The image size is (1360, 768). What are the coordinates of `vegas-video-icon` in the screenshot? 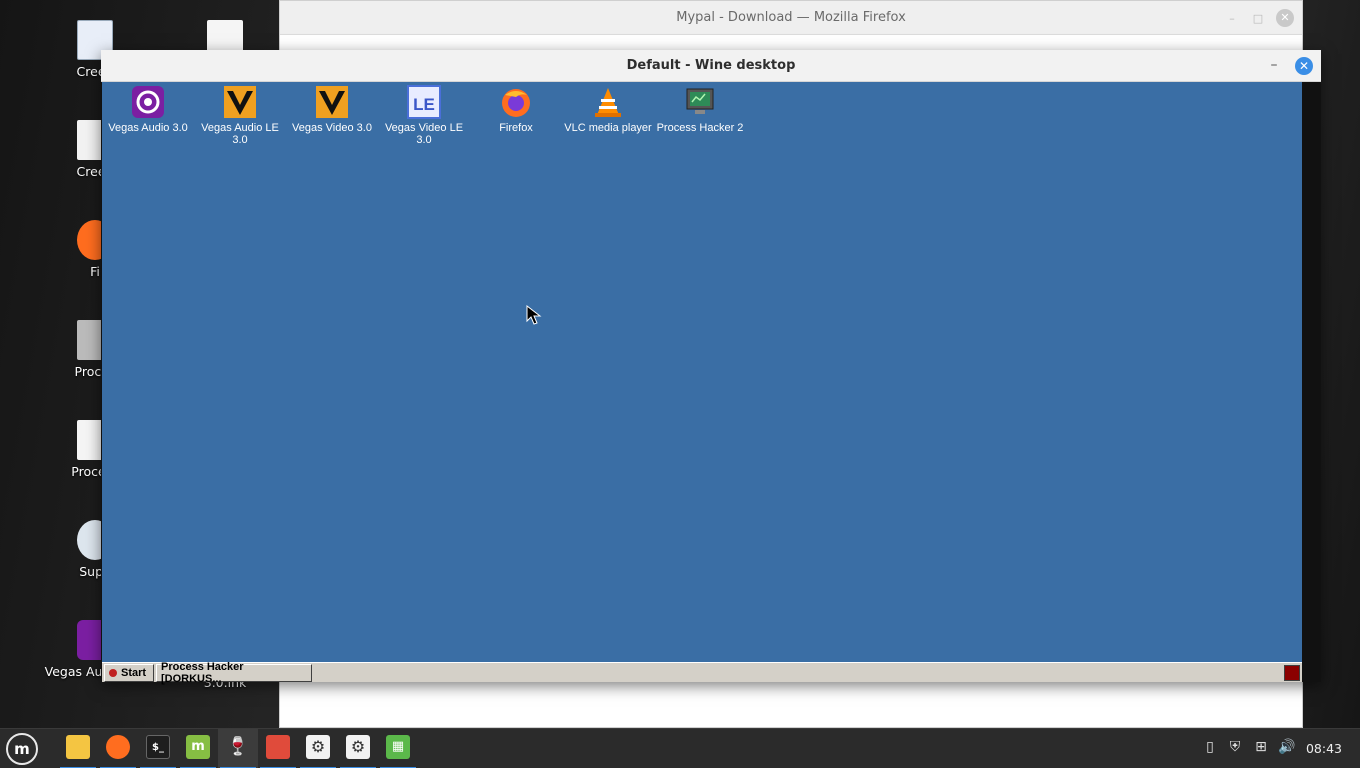 It's located at (332, 102).